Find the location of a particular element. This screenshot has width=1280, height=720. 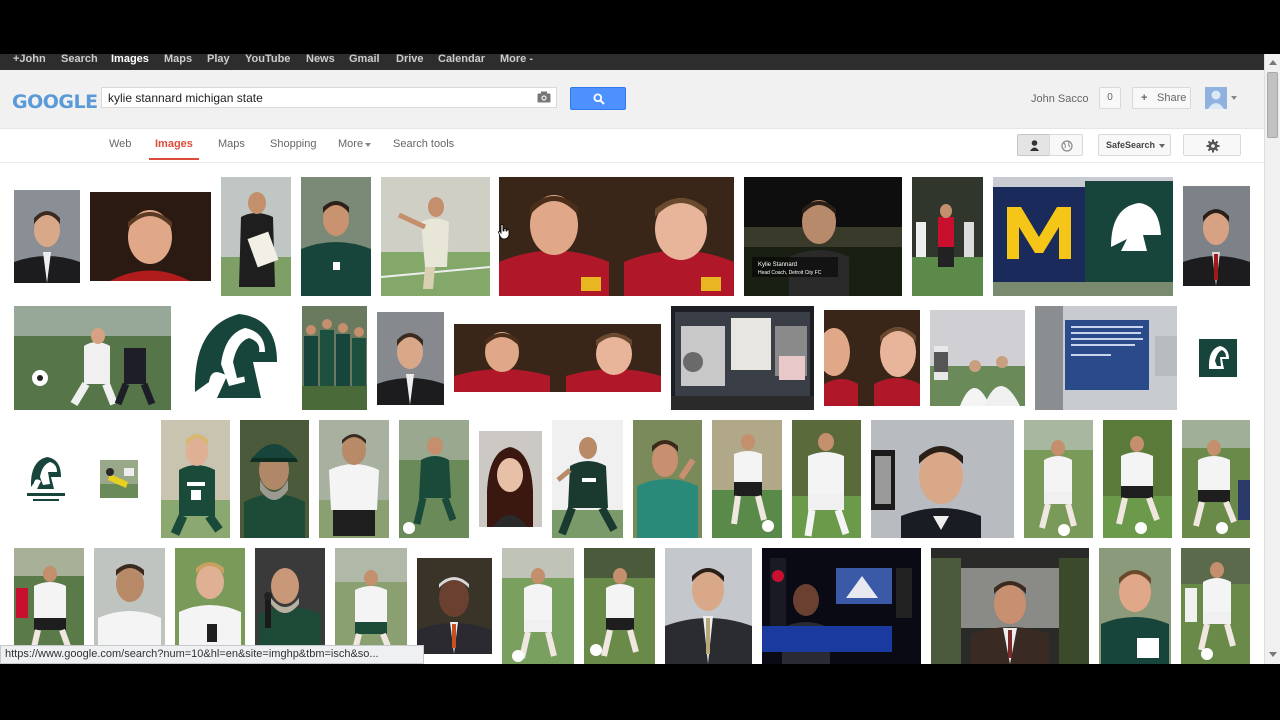

tab-images: Images is located at coordinates (174, 144).